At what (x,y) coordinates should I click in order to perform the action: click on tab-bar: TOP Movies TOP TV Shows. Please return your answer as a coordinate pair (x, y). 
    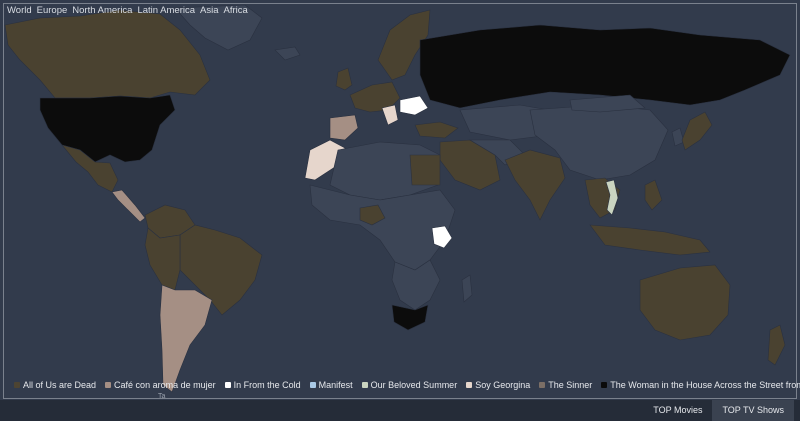
    Looking at the image, I should click on (718, 410).